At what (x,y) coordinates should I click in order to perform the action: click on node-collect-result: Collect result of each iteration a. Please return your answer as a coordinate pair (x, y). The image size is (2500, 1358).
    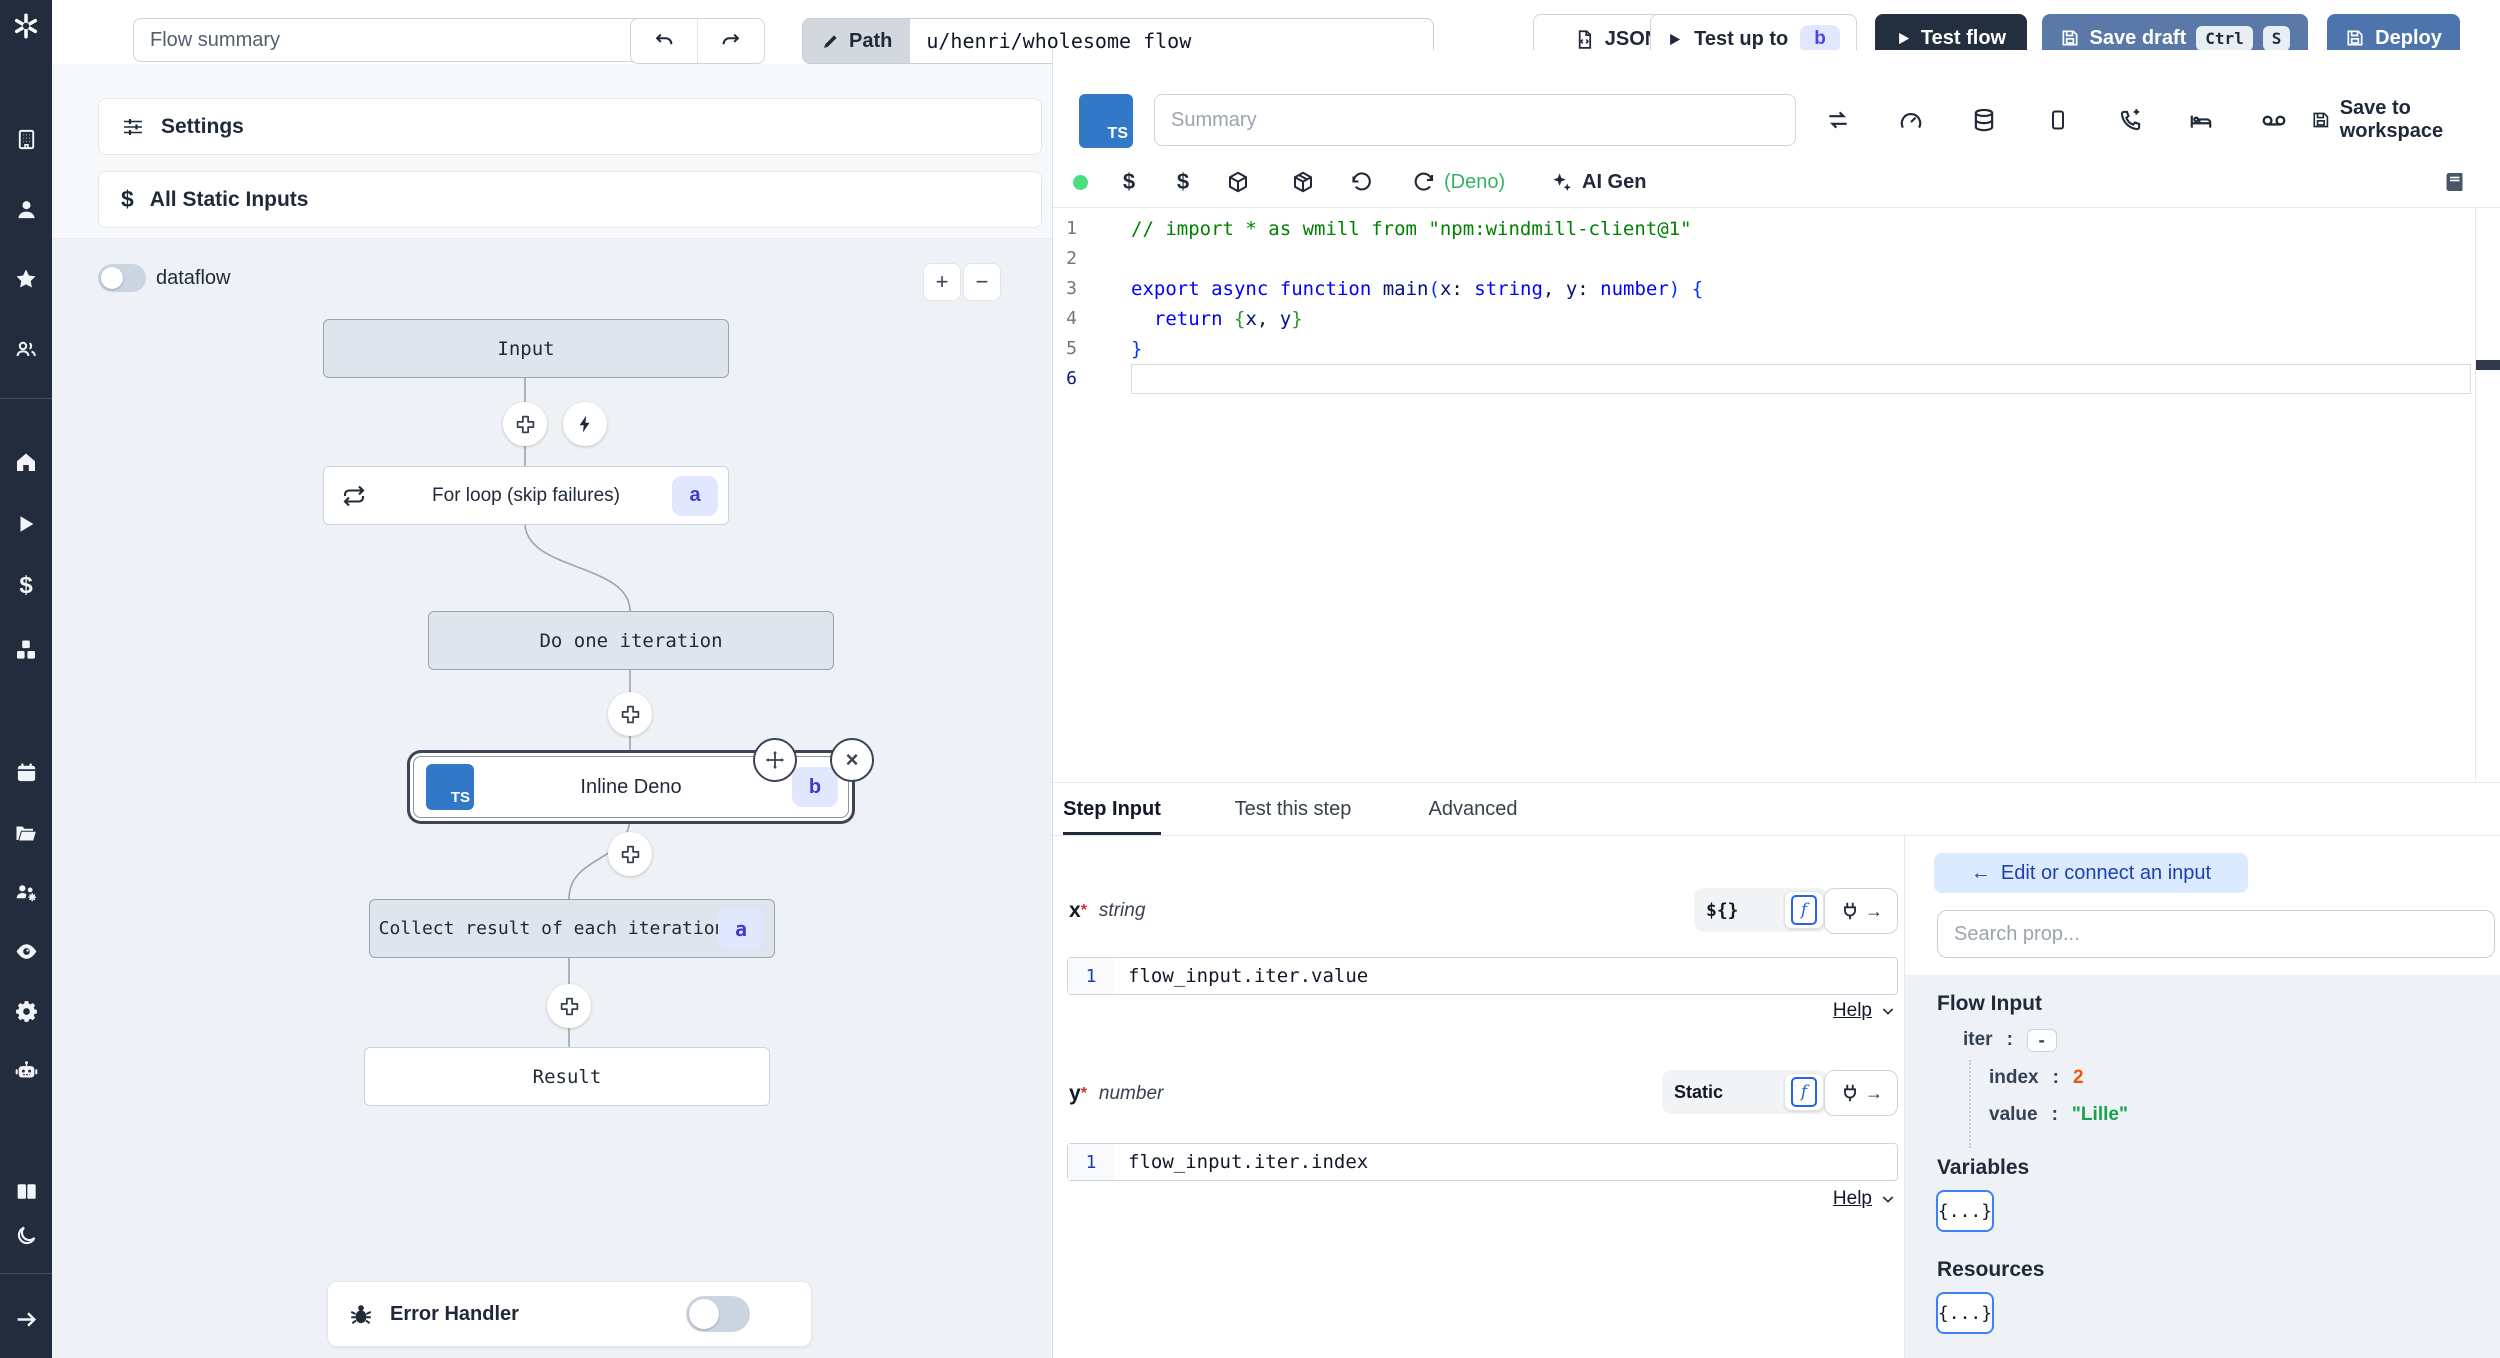
    Looking at the image, I should click on (572, 928).